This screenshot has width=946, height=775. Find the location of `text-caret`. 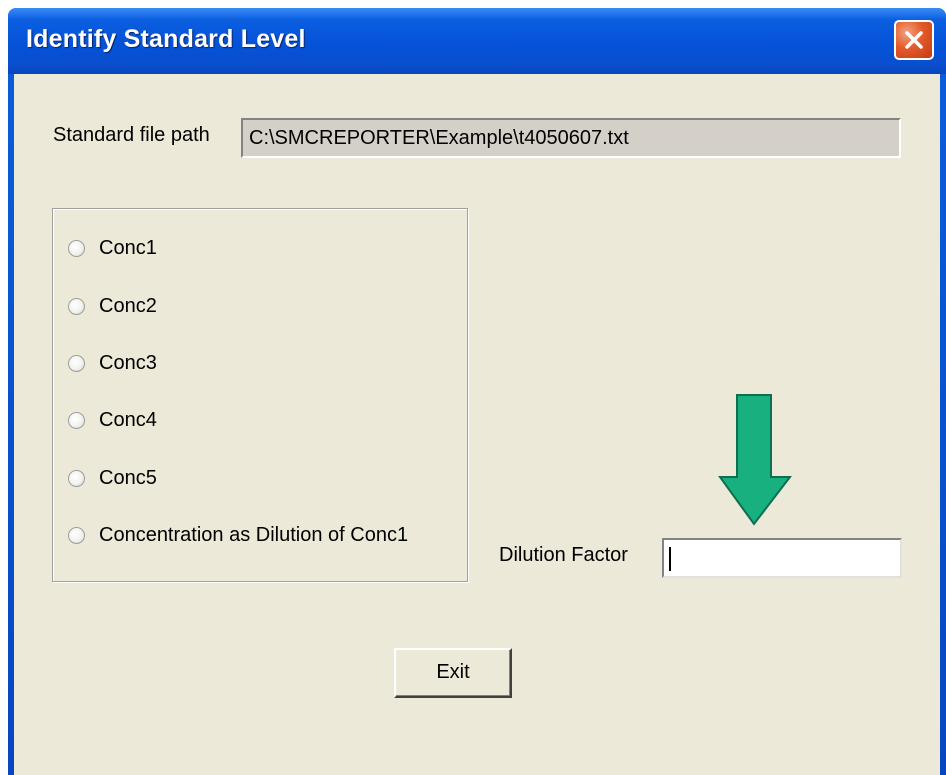

text-caret is located at coordinates (670, 559).